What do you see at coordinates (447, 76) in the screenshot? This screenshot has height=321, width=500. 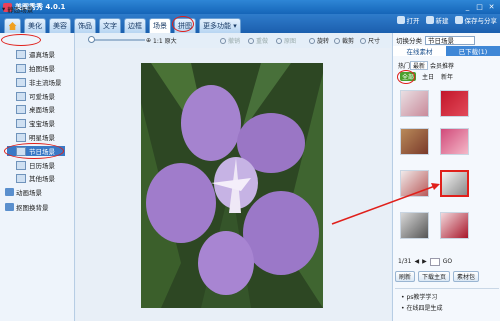 I see `cat-newyear: 新年` at bounding box center [447, 76].